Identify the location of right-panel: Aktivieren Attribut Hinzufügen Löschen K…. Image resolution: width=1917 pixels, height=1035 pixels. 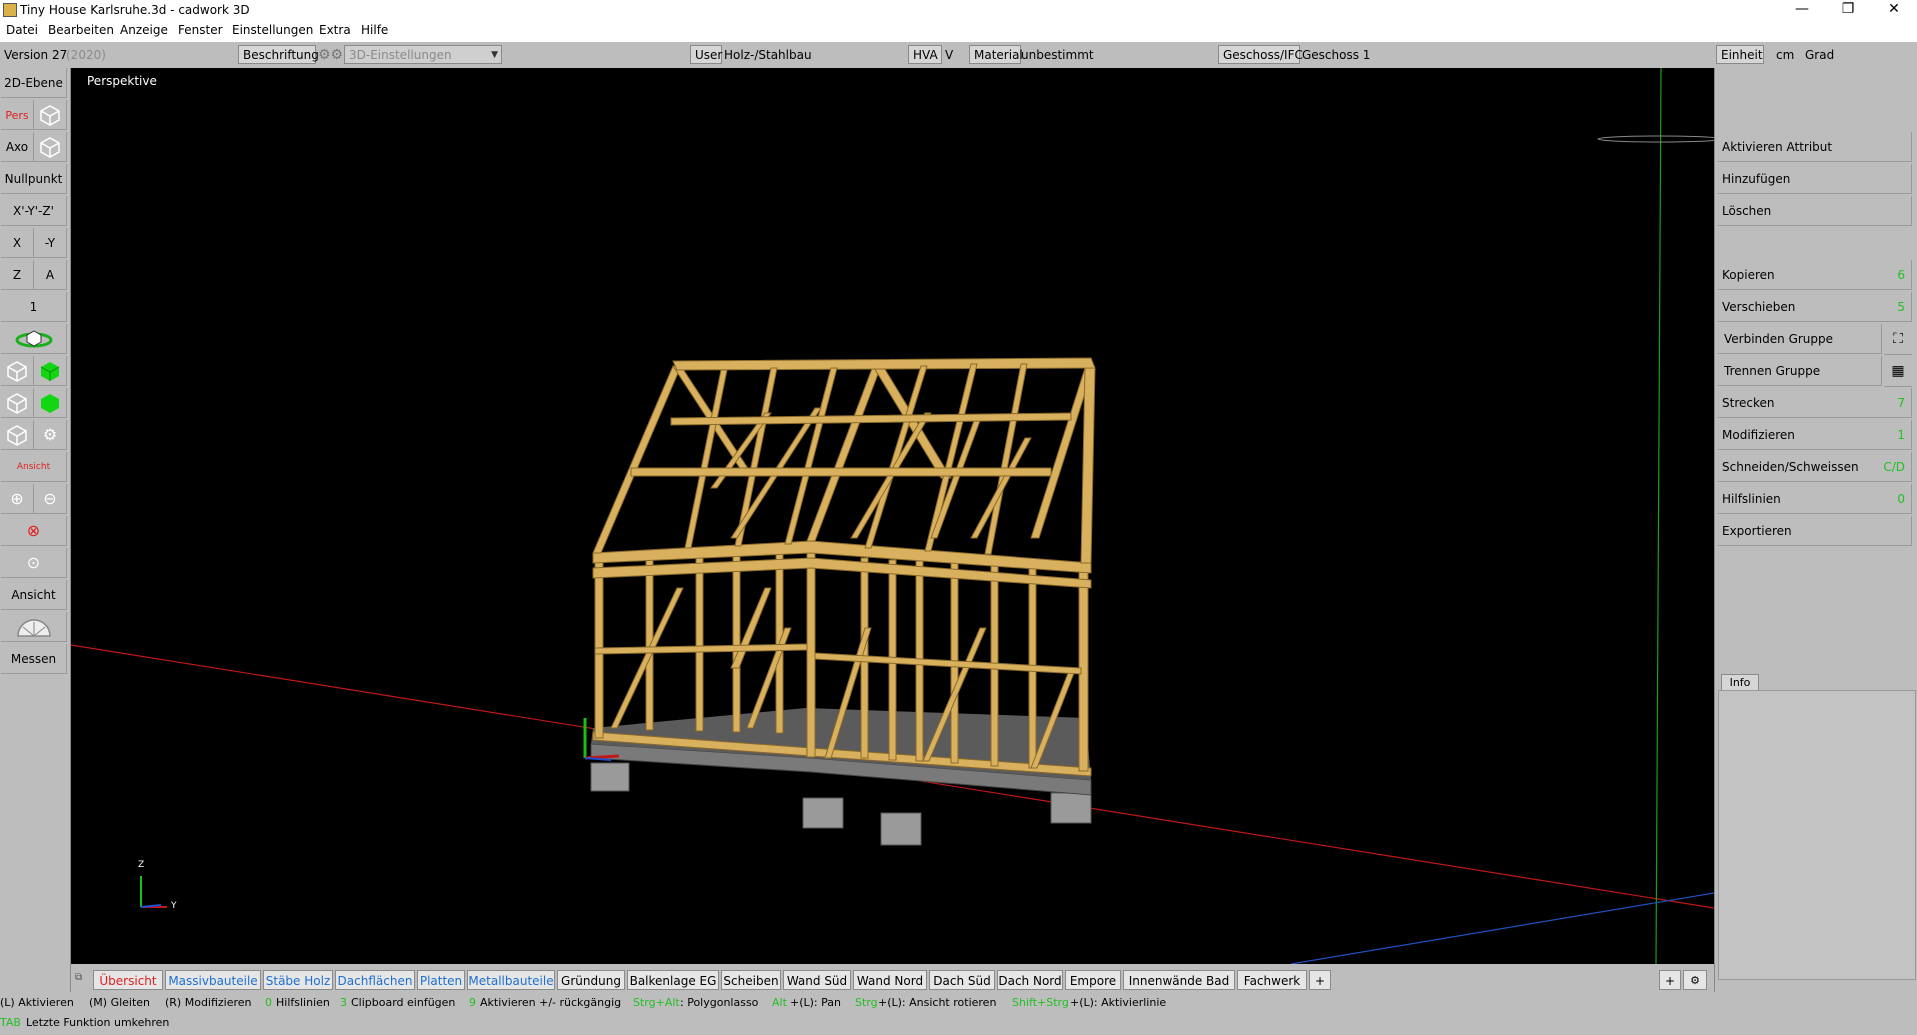
(1815, 530).